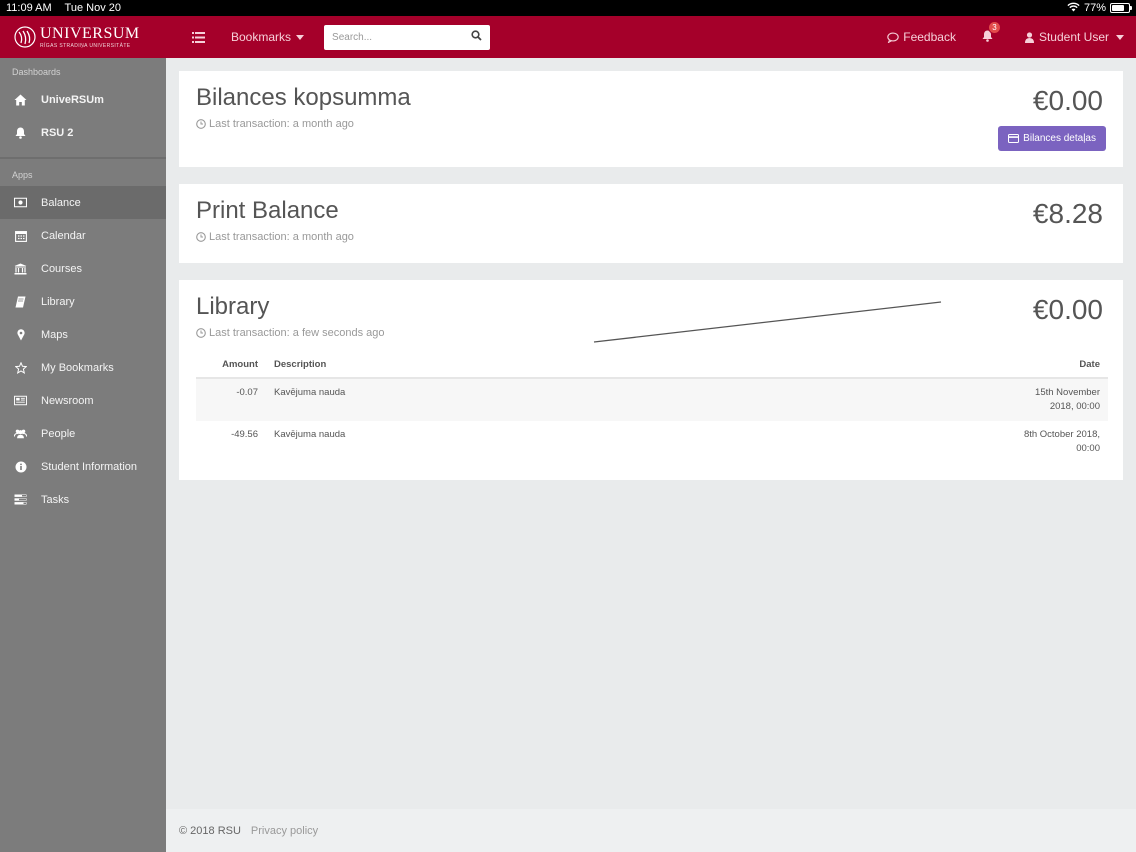  What do you see at coordinates (1053, 399) in the screenshot?
I see `cell-date: 15th November 2018, 00:00` at bounding box center [1053, 399].